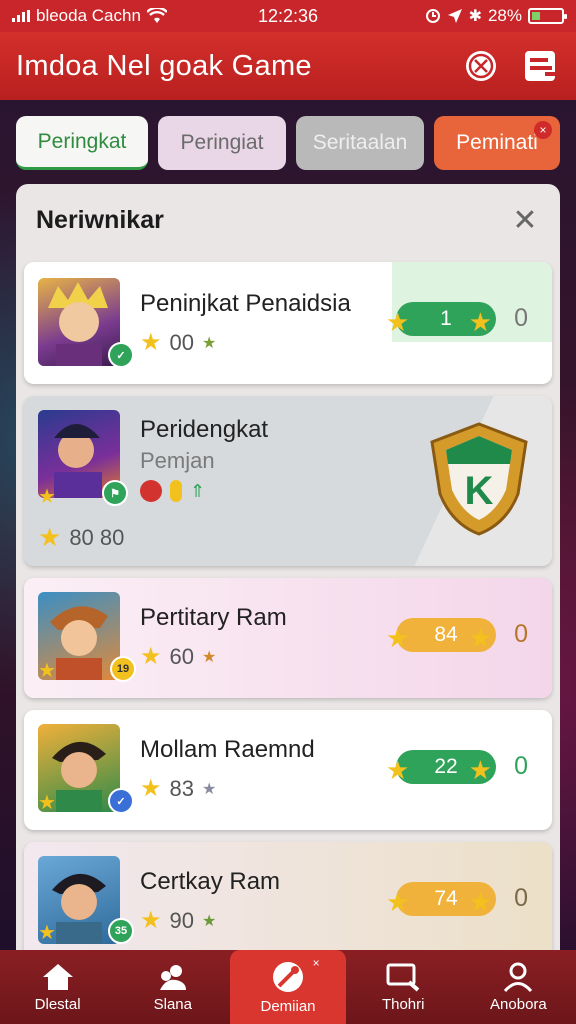 Image resolution: width=576 pixels, height=1024 pixels. Describe the element at coordinates (288, 638) in the screenshot. I see `leaderboard-row: 19 ★ Pertitary Ram ★ 60 ★ ★ 84 ★ 0` at that location.